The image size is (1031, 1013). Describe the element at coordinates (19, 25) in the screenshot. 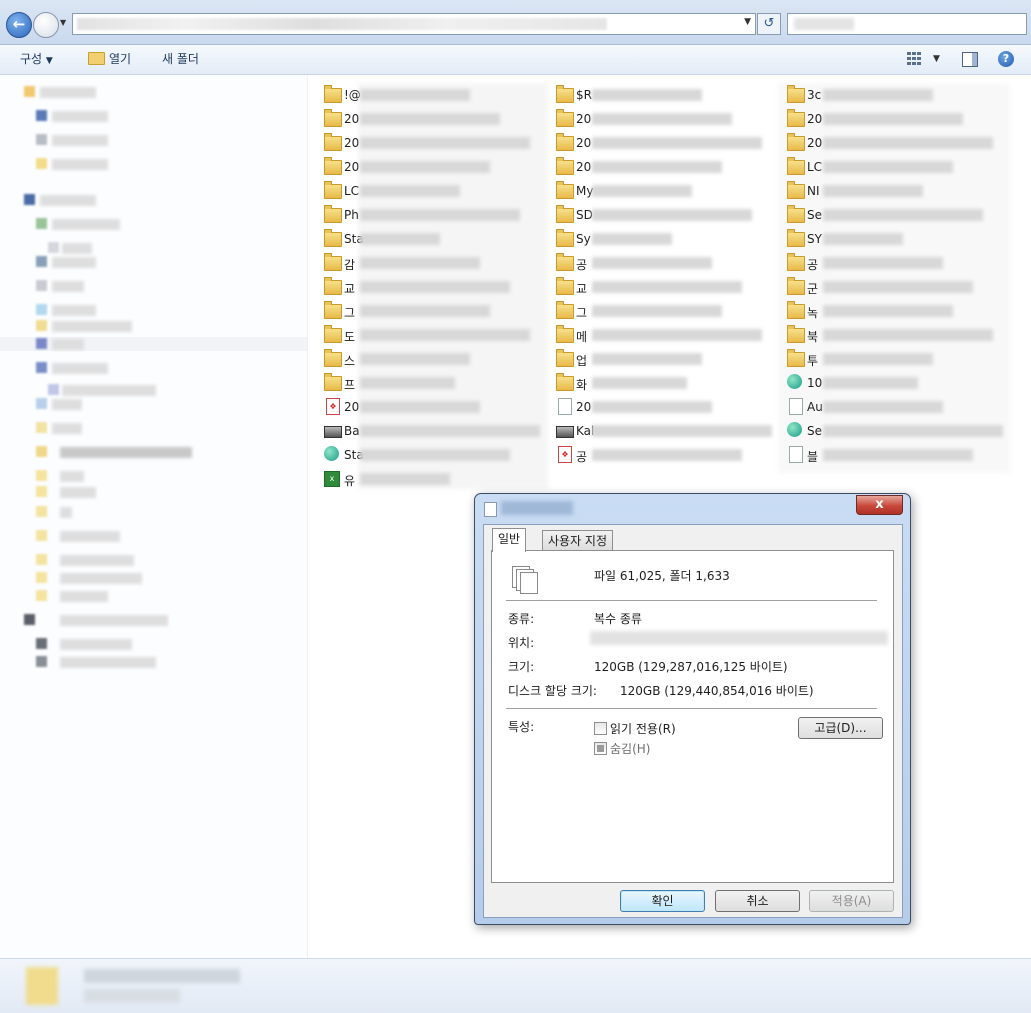

I see `back-button: ←` at that location.